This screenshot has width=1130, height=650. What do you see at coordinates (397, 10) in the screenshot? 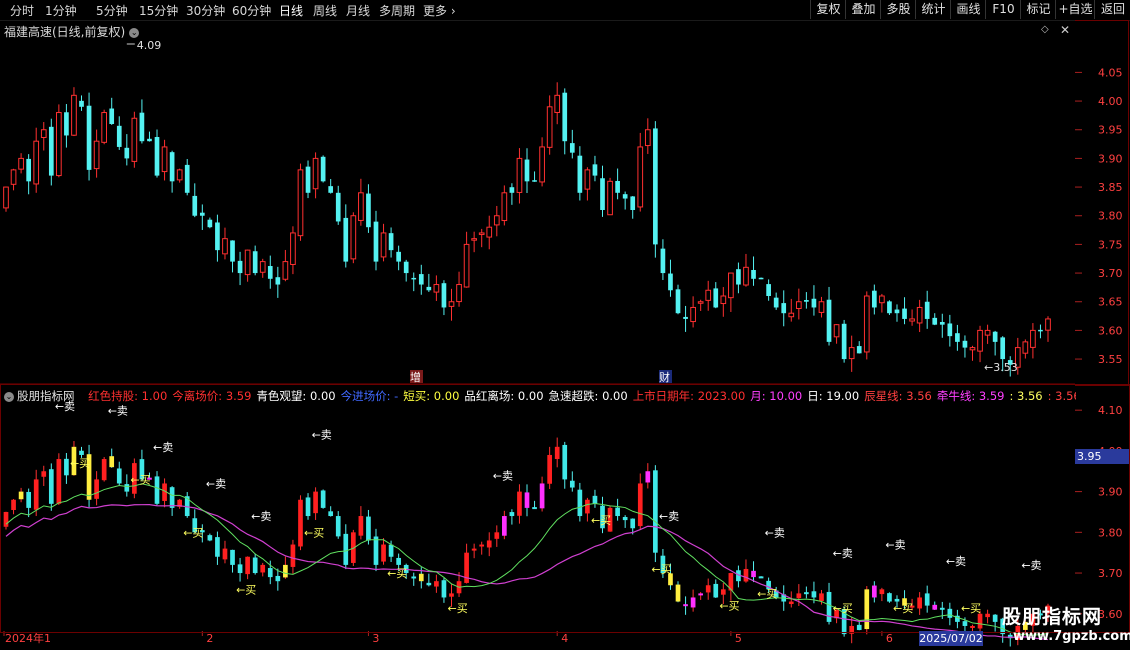
I see `timeframe-tab-9: 多周期` at bounding box center [397, 10].